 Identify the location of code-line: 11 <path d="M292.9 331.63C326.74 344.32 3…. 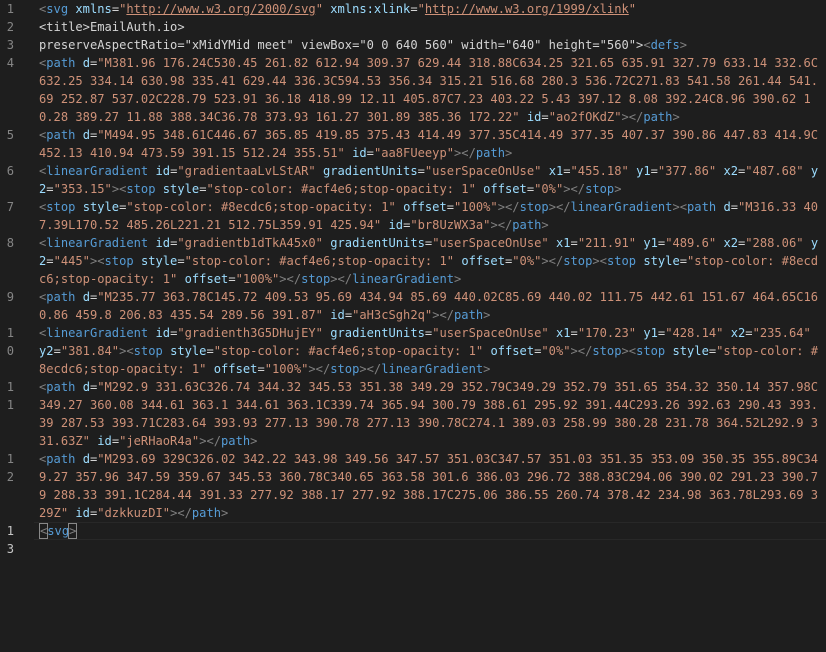
(413, 414).